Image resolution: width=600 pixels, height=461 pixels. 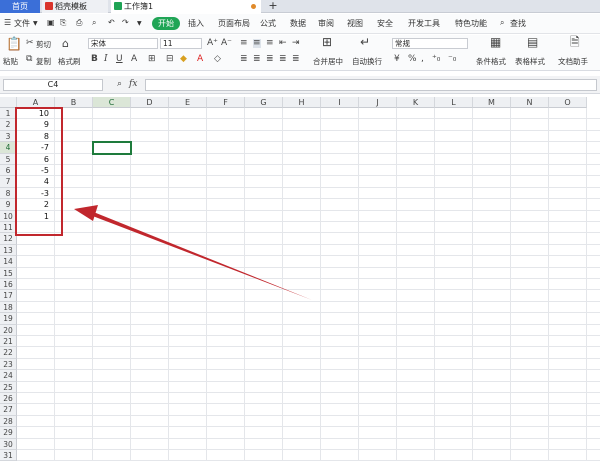 I want to click on italic-icon: I, so click(x=106, y=59).